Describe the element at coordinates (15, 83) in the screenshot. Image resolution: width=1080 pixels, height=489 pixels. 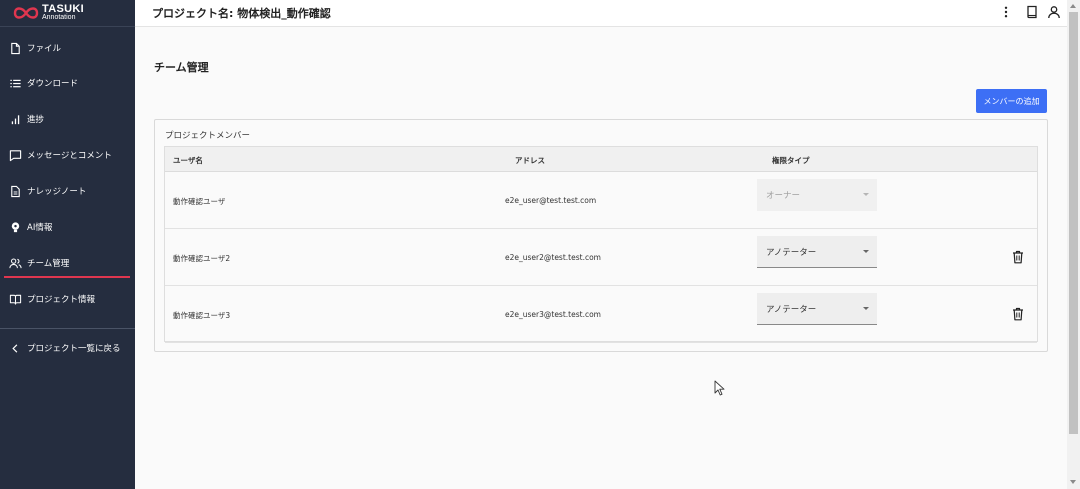
I see `list-icon` at that location.